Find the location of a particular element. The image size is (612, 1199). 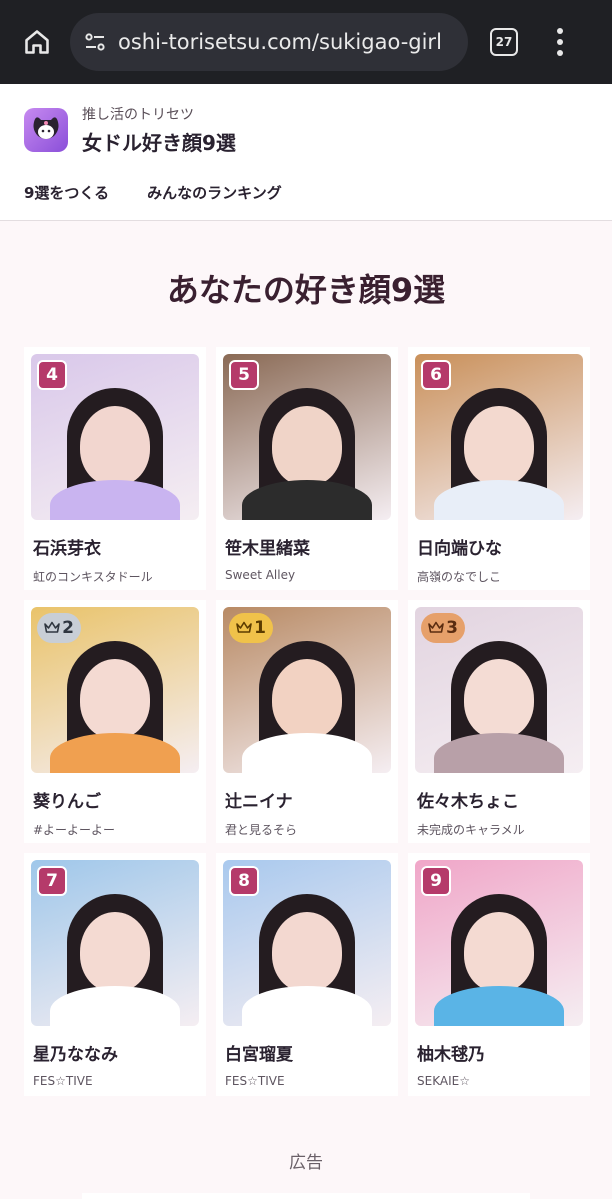

ad-slot is located at coordinates (306, 1196).